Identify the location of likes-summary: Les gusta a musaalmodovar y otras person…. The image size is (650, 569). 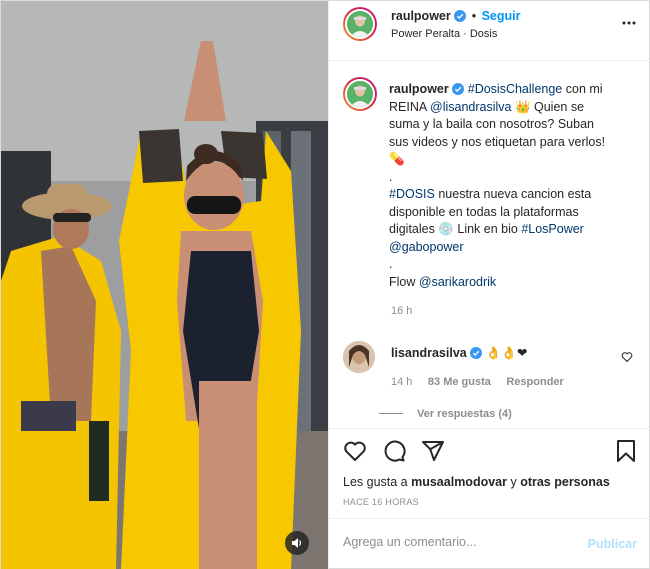
(476, 482).